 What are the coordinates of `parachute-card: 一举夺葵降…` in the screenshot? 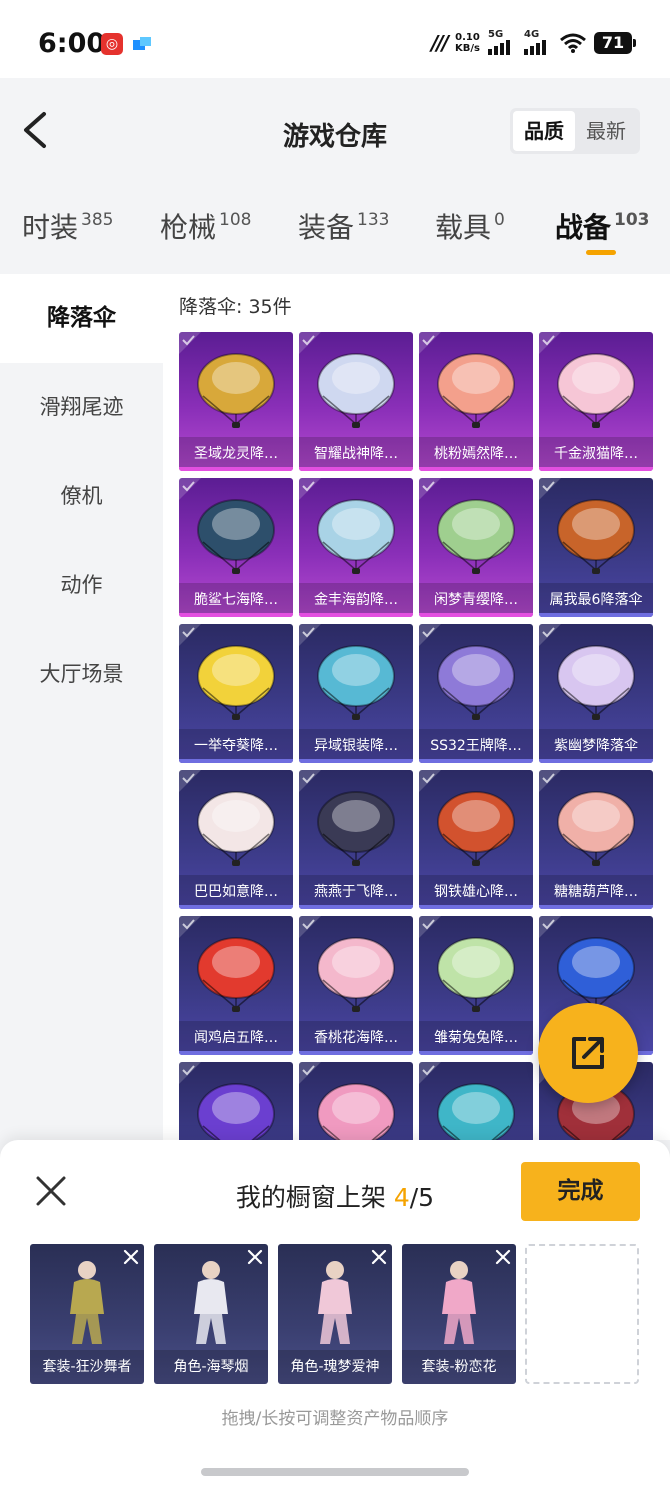 It's located at (236, 693).